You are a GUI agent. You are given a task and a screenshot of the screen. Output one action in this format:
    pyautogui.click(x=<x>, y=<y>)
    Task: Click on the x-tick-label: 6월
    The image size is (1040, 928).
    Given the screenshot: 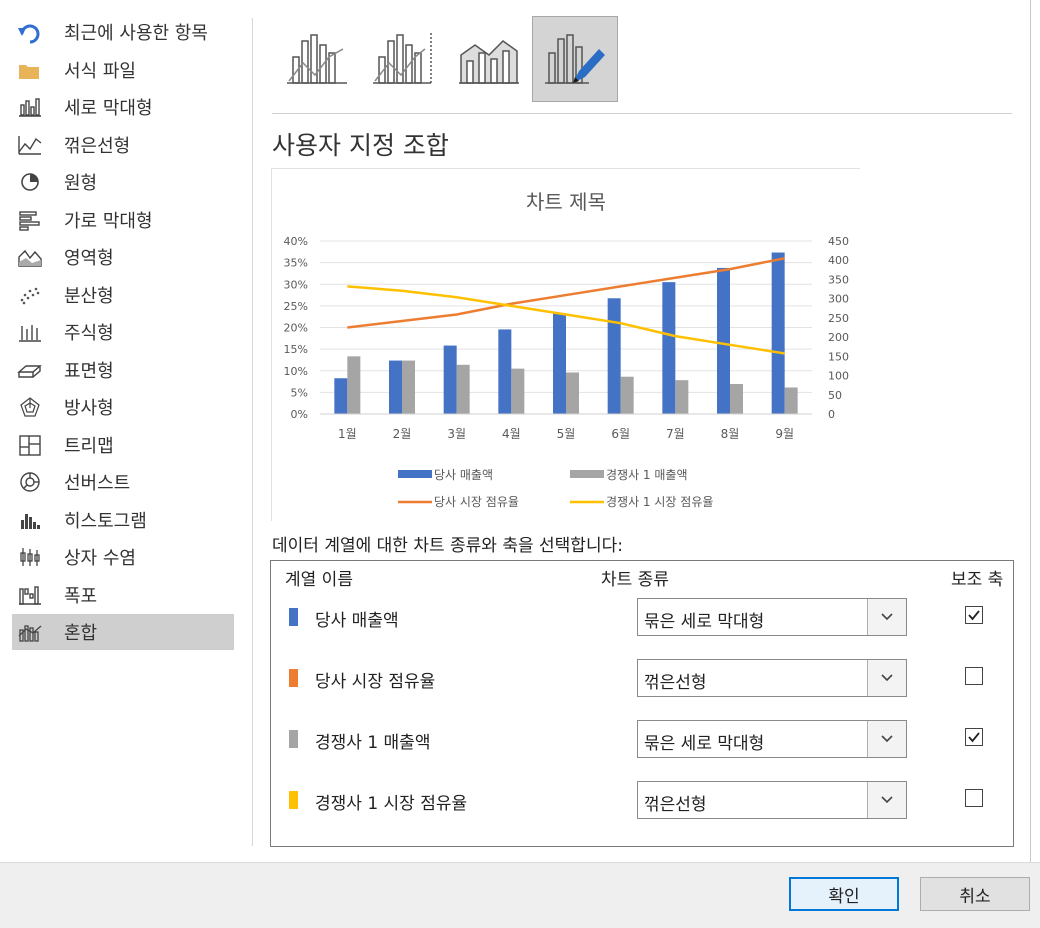 What is the action you would take?
    pyautogui.click(x=620, y=434)
    